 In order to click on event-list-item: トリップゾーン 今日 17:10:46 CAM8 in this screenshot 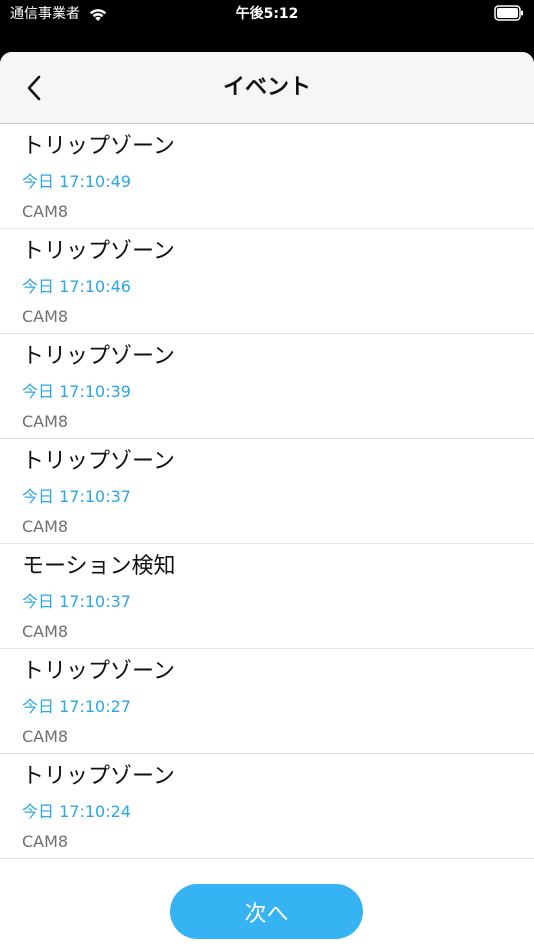, I will do `click(267, 281)`.